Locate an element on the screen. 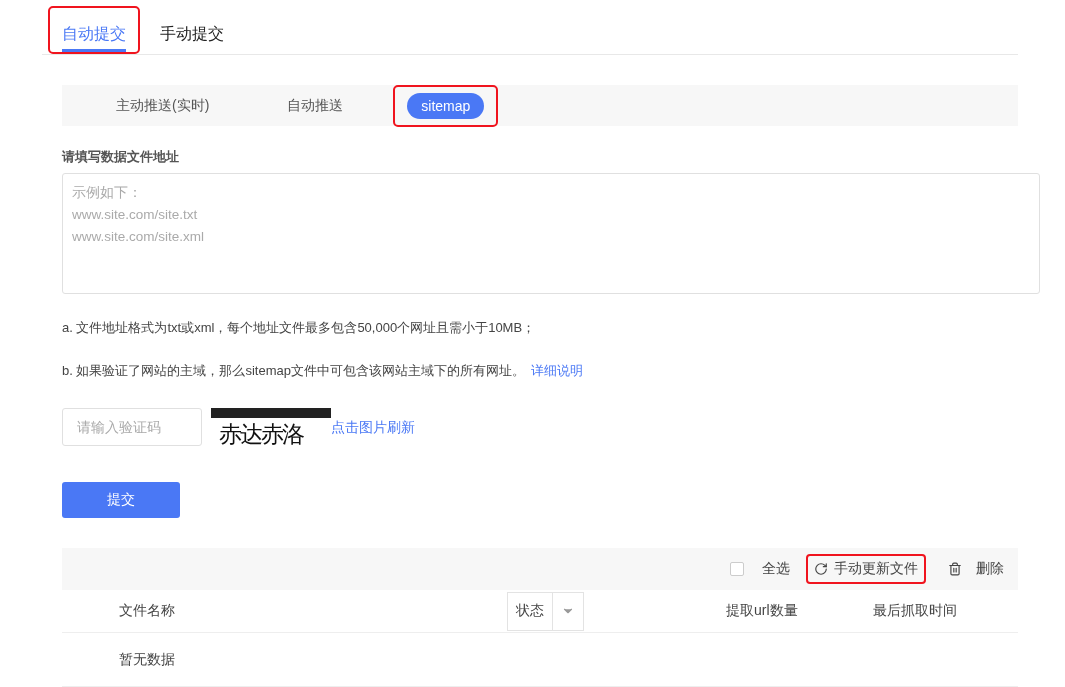 This screenshot has height=687, width=1065. trash-icon is located at coordinates (955, 569).